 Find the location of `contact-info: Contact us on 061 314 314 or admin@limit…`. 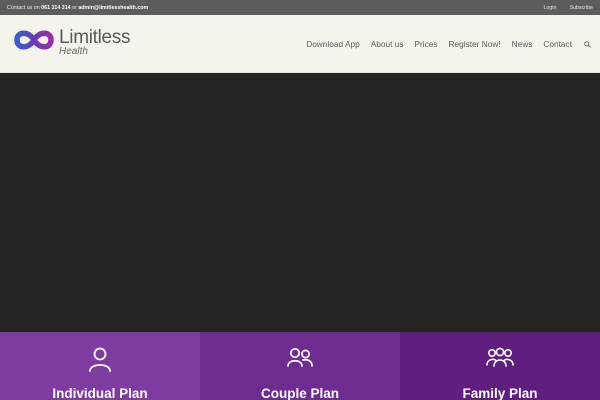

contact-info: Contact us on 061 314 314 or admin@limit… is located at coordinates (77, 8).